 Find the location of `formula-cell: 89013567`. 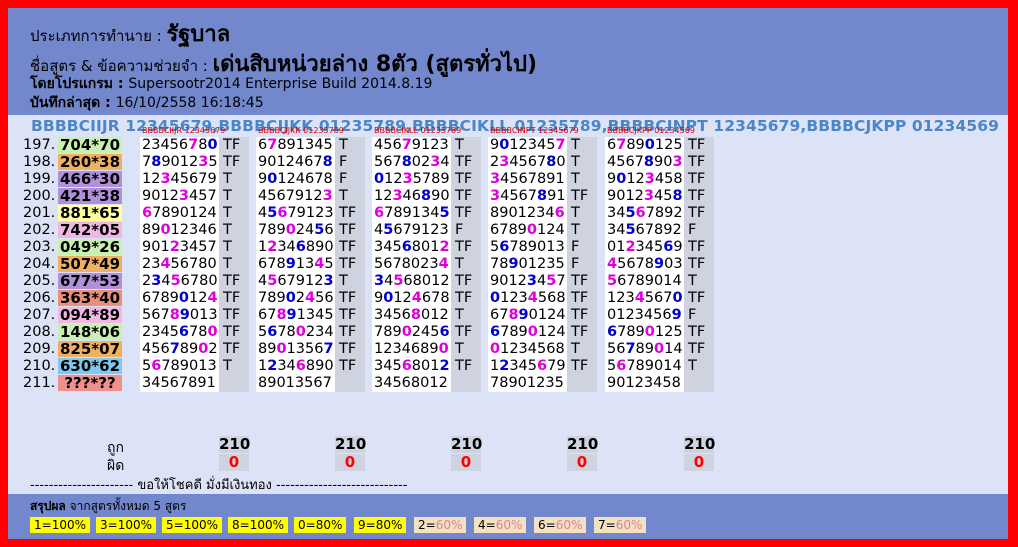

formula-cell: 89013567 is located at coordinates (310, 383).